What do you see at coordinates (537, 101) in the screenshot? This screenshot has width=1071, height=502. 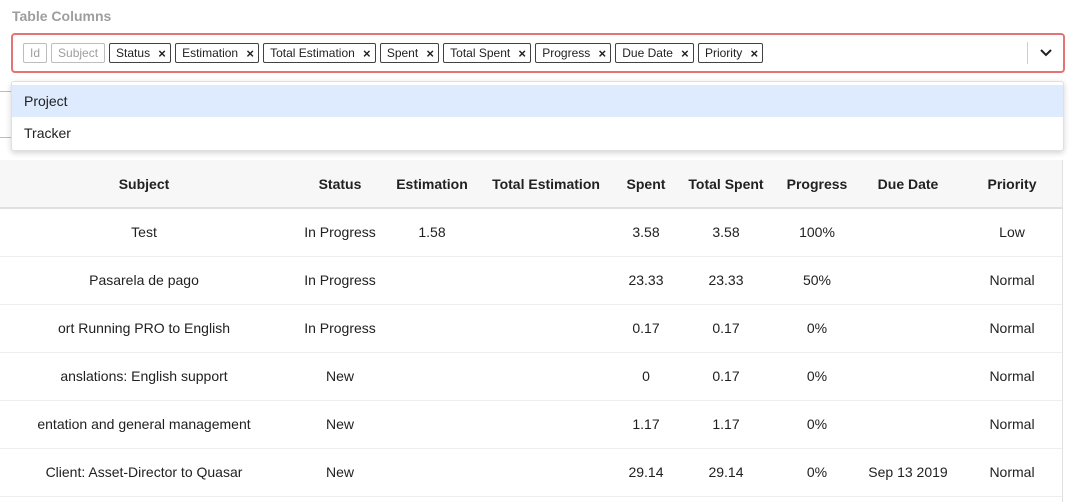 I see `dropdown-option: Project` at bounding box center [537, 101].